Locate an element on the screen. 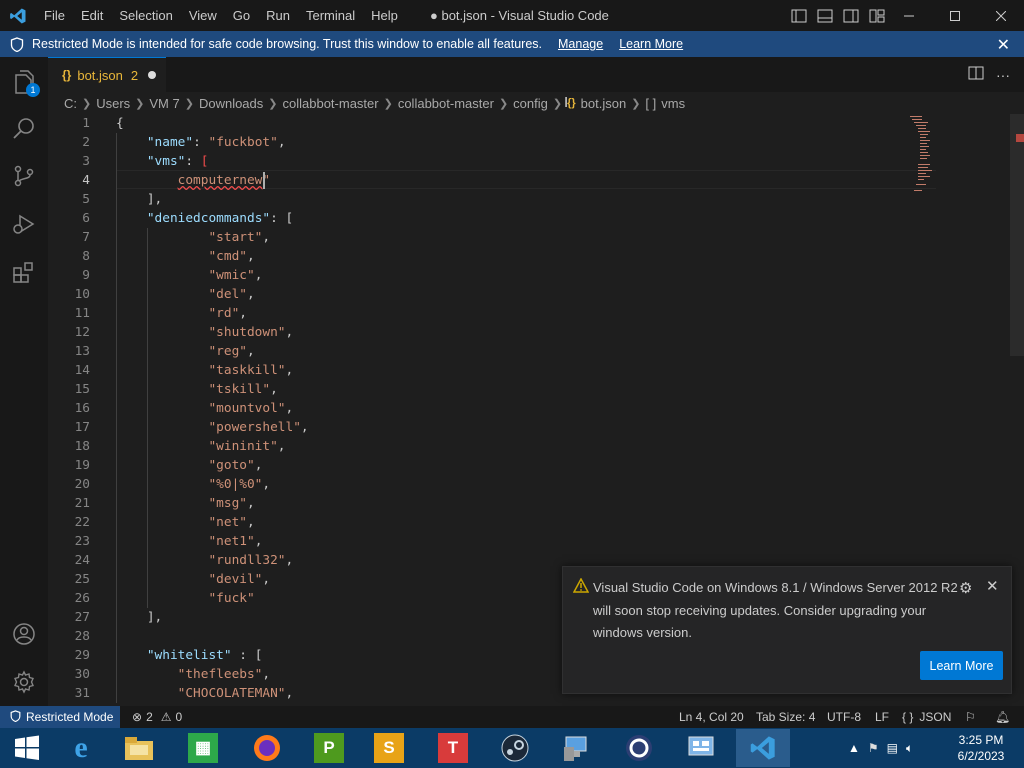 The image size is (1024, 768). restricted-mode-status: Restricted Mode is located at coordinates (60, 717).